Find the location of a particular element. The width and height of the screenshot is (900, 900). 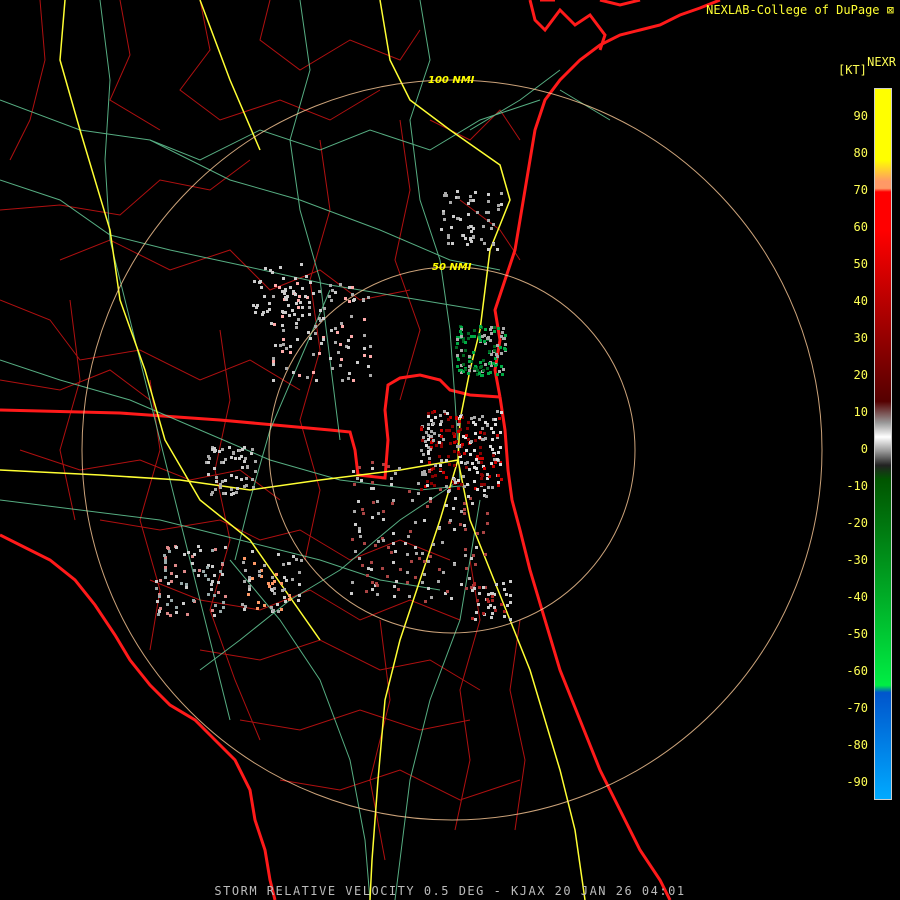

scale-tick-label: 50 is located at coordinates (860, 264).